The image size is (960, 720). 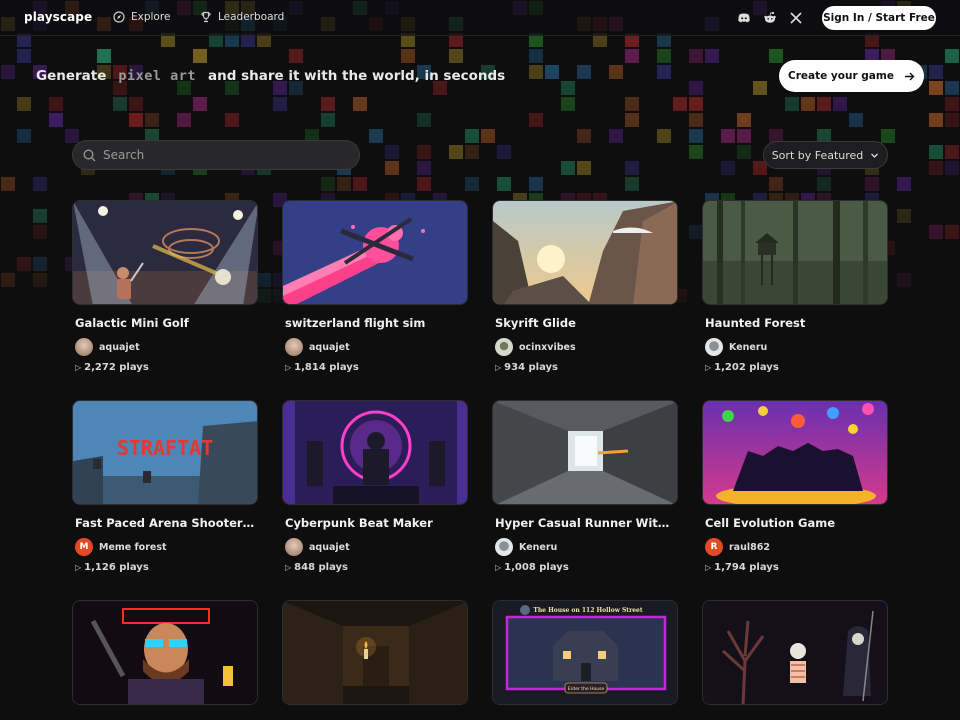 I want to click on runner-art, so click(x=585, y=452).